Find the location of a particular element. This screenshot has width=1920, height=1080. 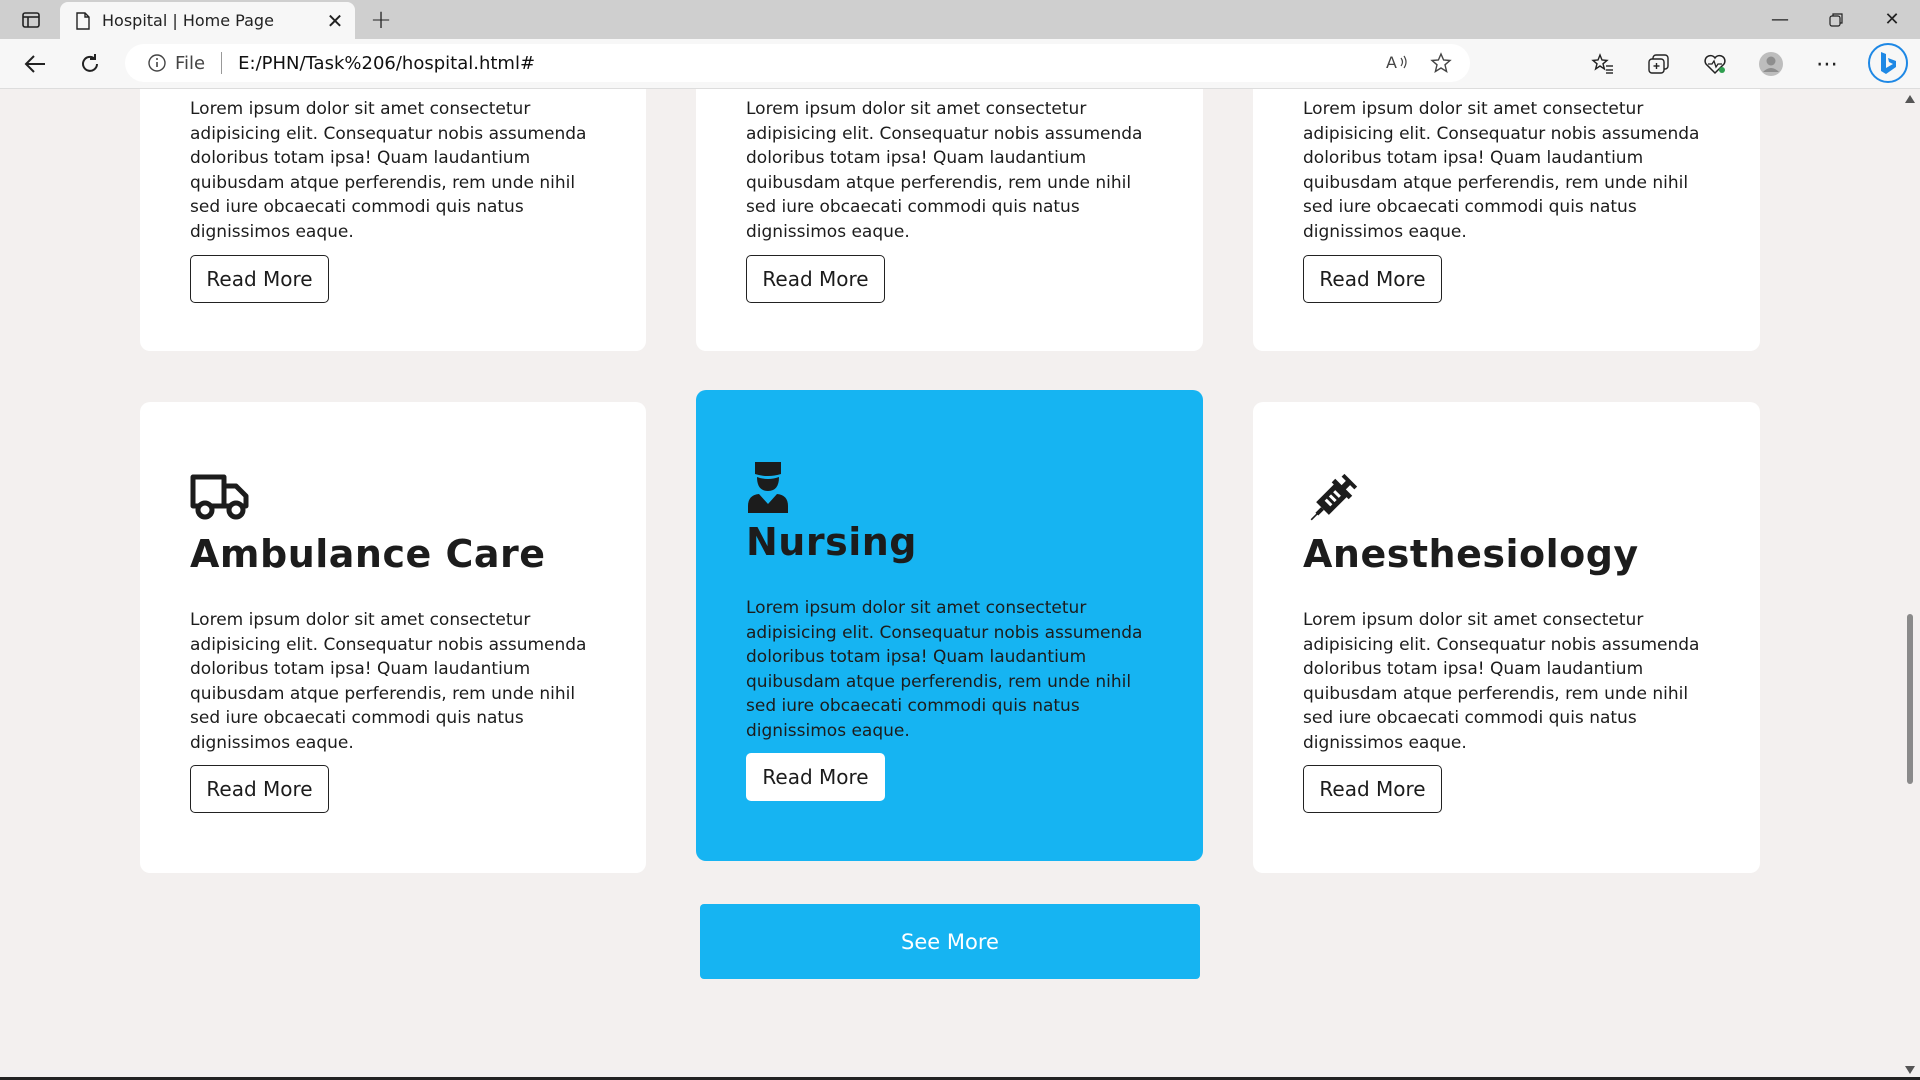

card-title: Anesthesiology is located at coordinates (1471, 554).